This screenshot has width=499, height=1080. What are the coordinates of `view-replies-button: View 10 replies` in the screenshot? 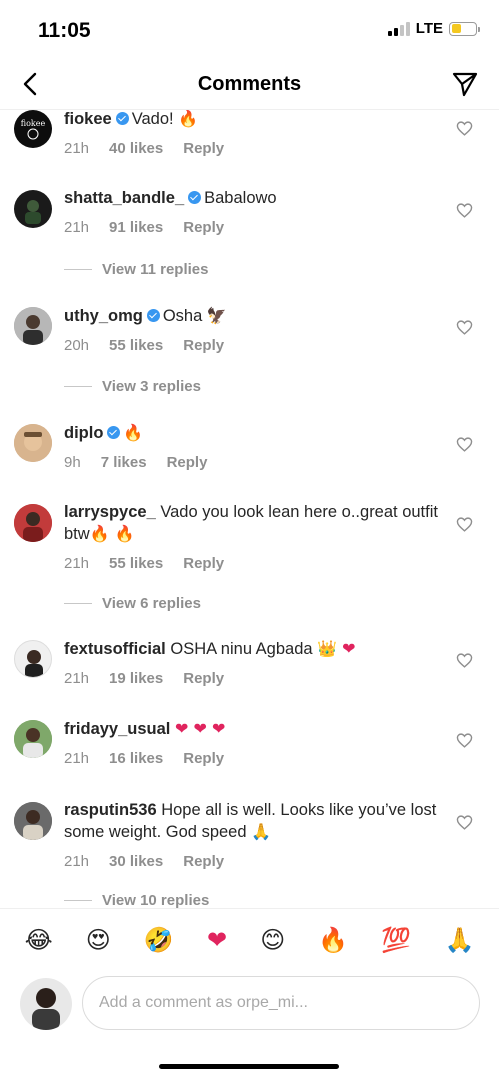 It's located at (136, 900).